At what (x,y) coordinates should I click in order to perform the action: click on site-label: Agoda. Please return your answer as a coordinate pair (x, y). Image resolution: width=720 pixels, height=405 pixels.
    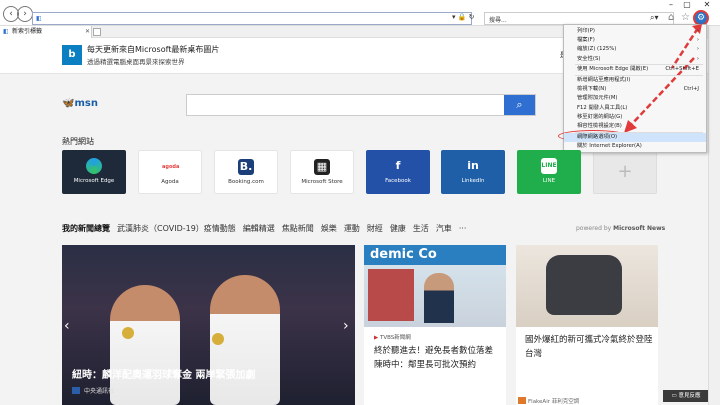
    Looking at the image, I should click on (170, 182).